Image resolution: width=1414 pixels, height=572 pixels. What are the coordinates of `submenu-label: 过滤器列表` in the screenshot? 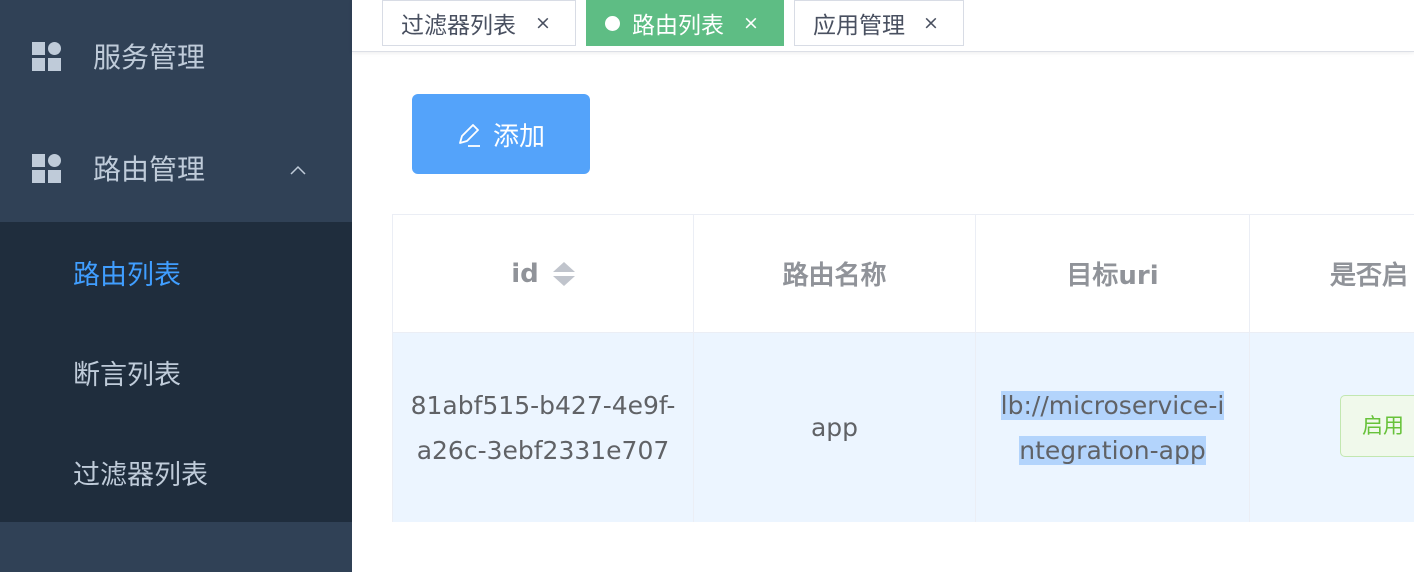 It's located at (140, 475).